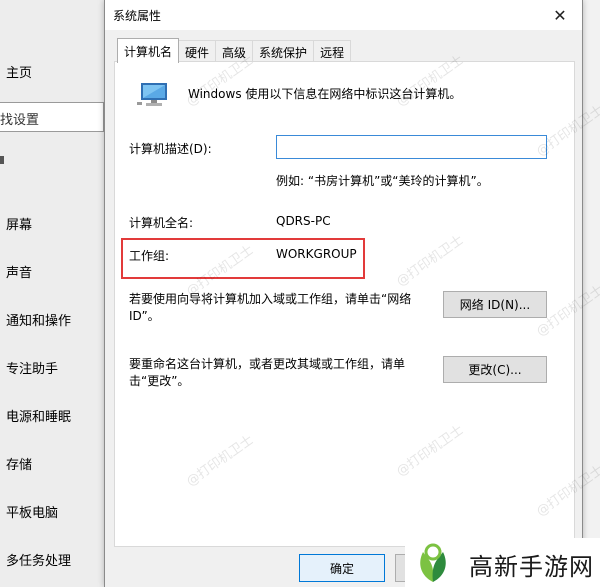 This screenshot has width=600, height=587. Describe the element at coordinates (332, 51) in the screenshot. I see `tab-remote: 远程` at that location.